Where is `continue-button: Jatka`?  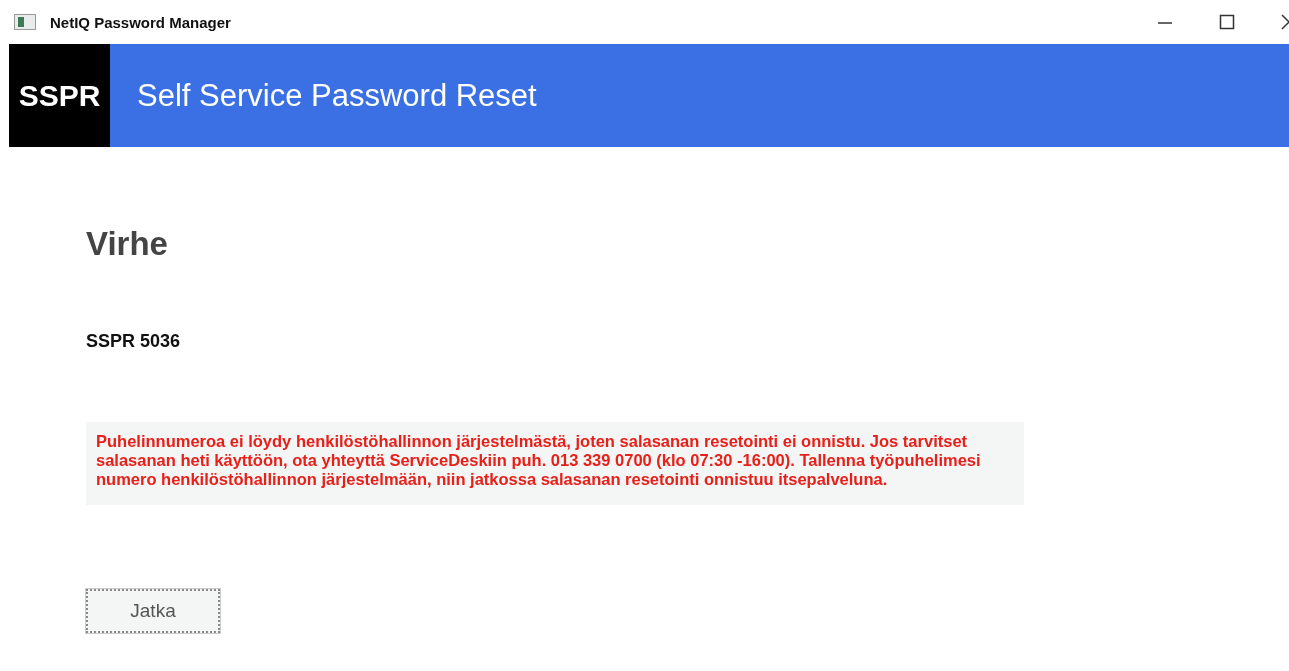 continue-button: Jatka is located at coordinates (153, 611).